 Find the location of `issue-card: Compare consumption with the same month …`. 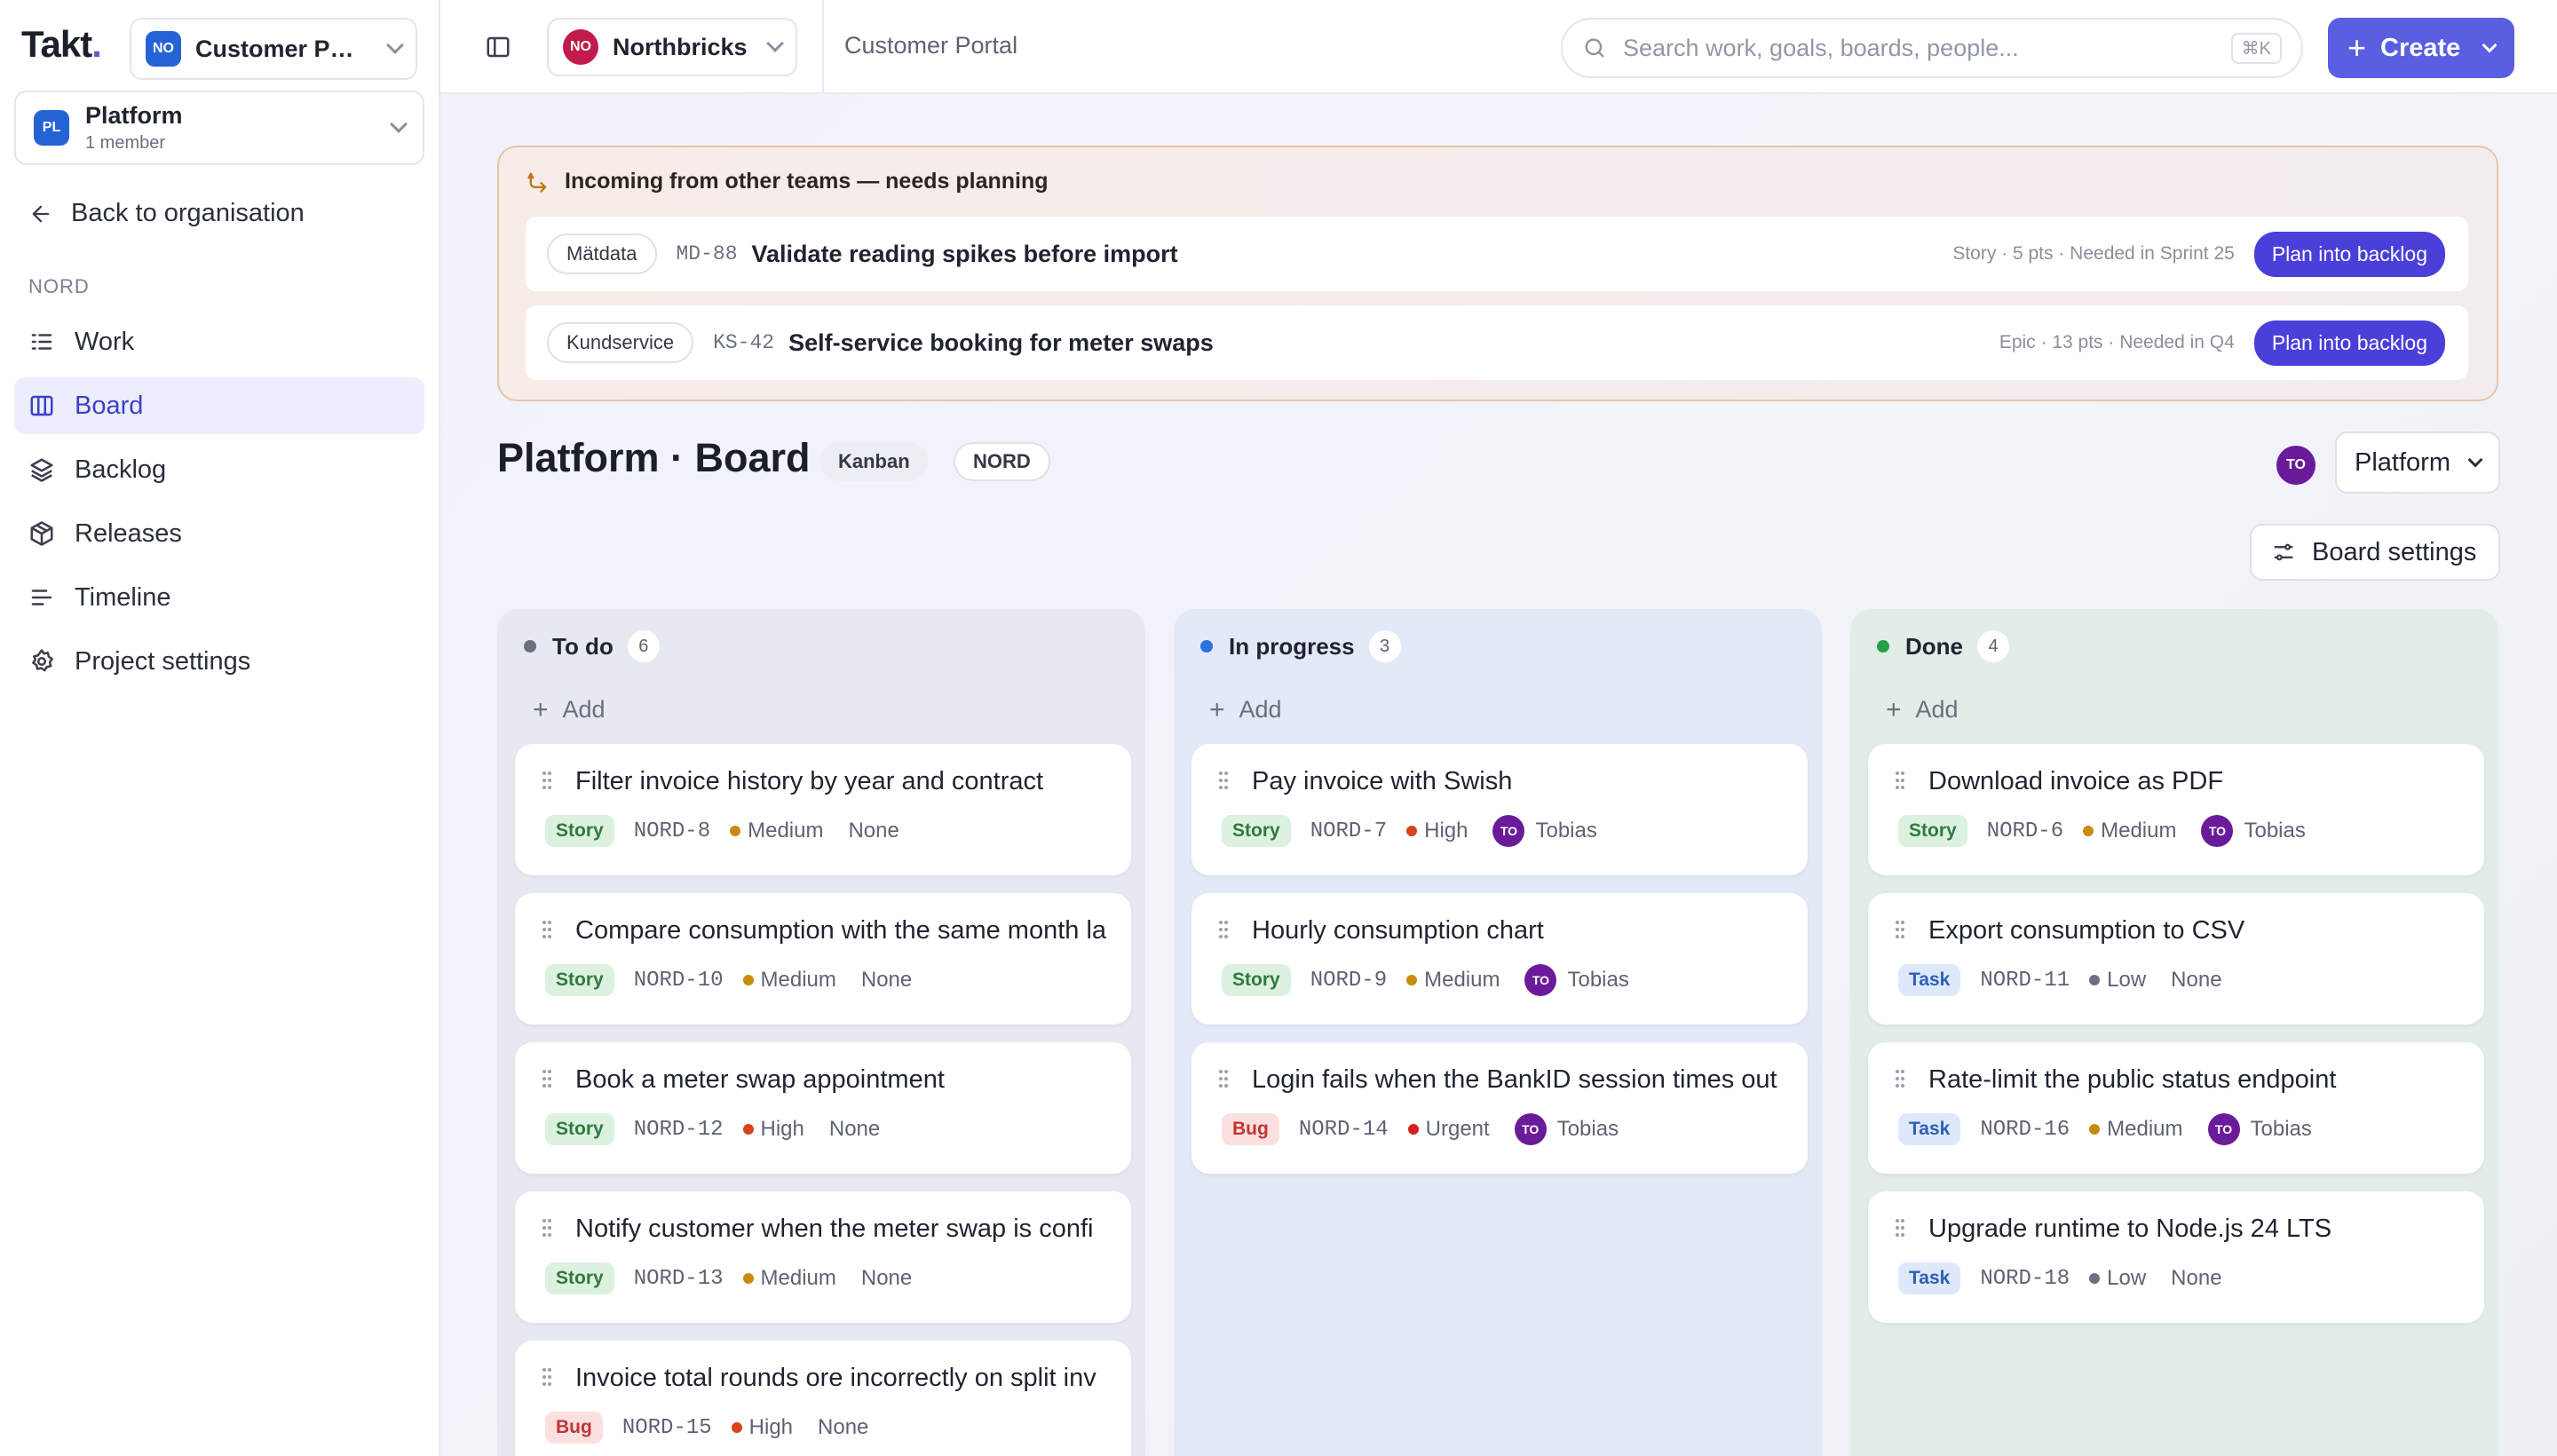

issue-card: Compare consumption with the same month … is located at coordinates (823, 959).